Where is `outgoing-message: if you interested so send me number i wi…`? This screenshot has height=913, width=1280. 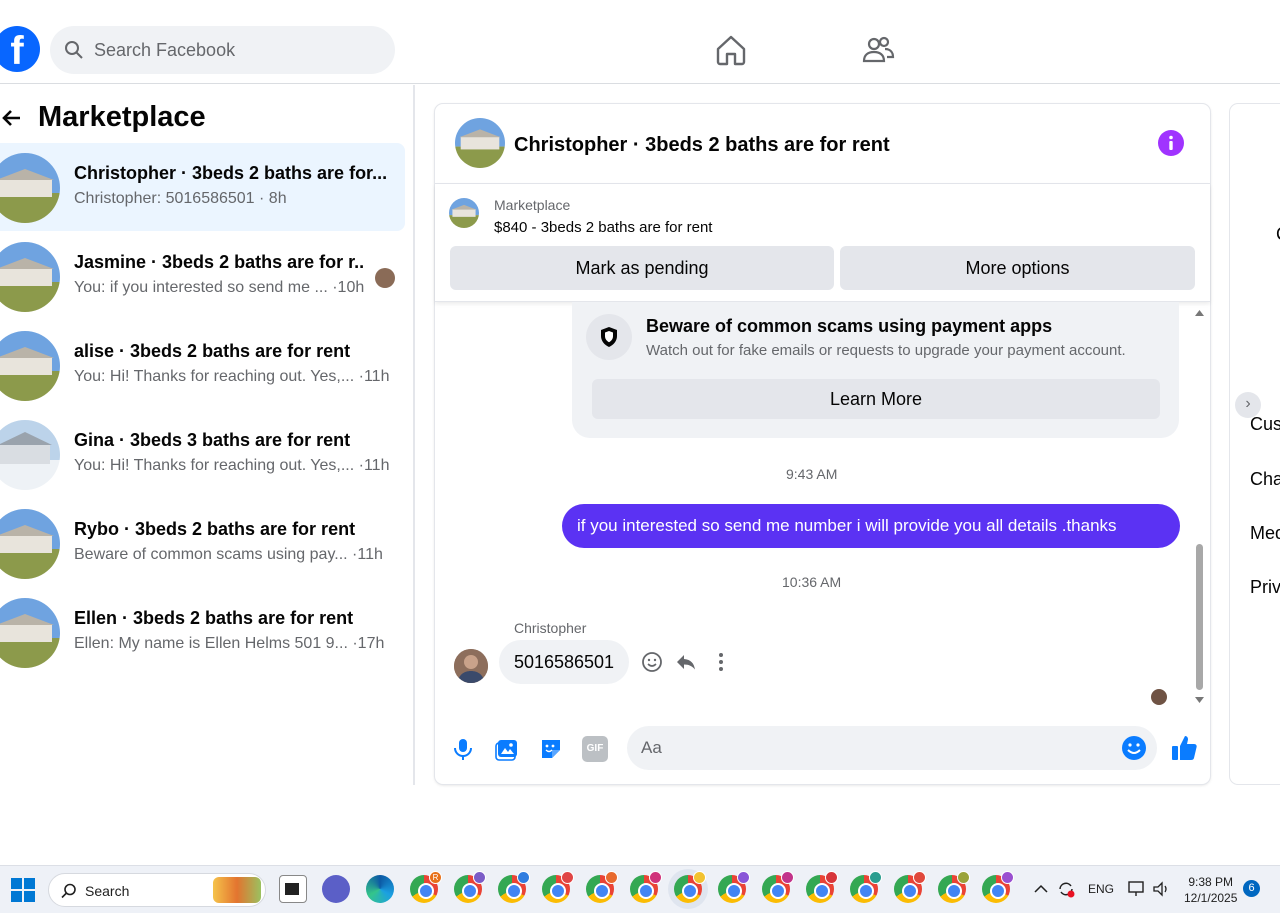 outgoing-message: if you interested so send me number i wi… is located at coordinates (871, 526).